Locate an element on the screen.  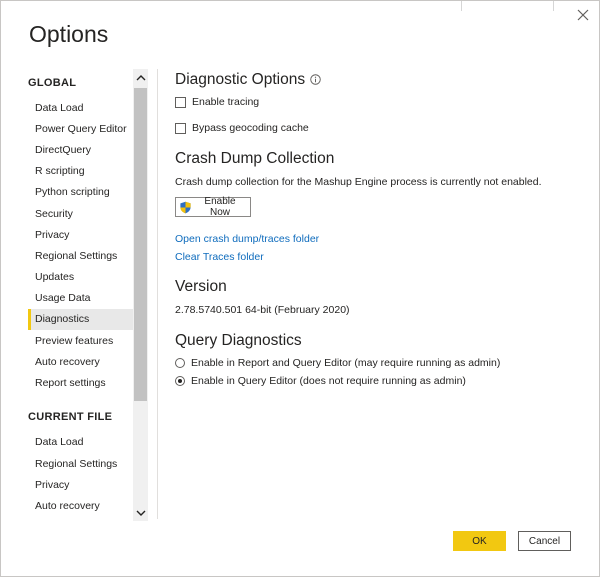
sidebar-item-current-data-load: Data Load is located at coordinates (80, 442).